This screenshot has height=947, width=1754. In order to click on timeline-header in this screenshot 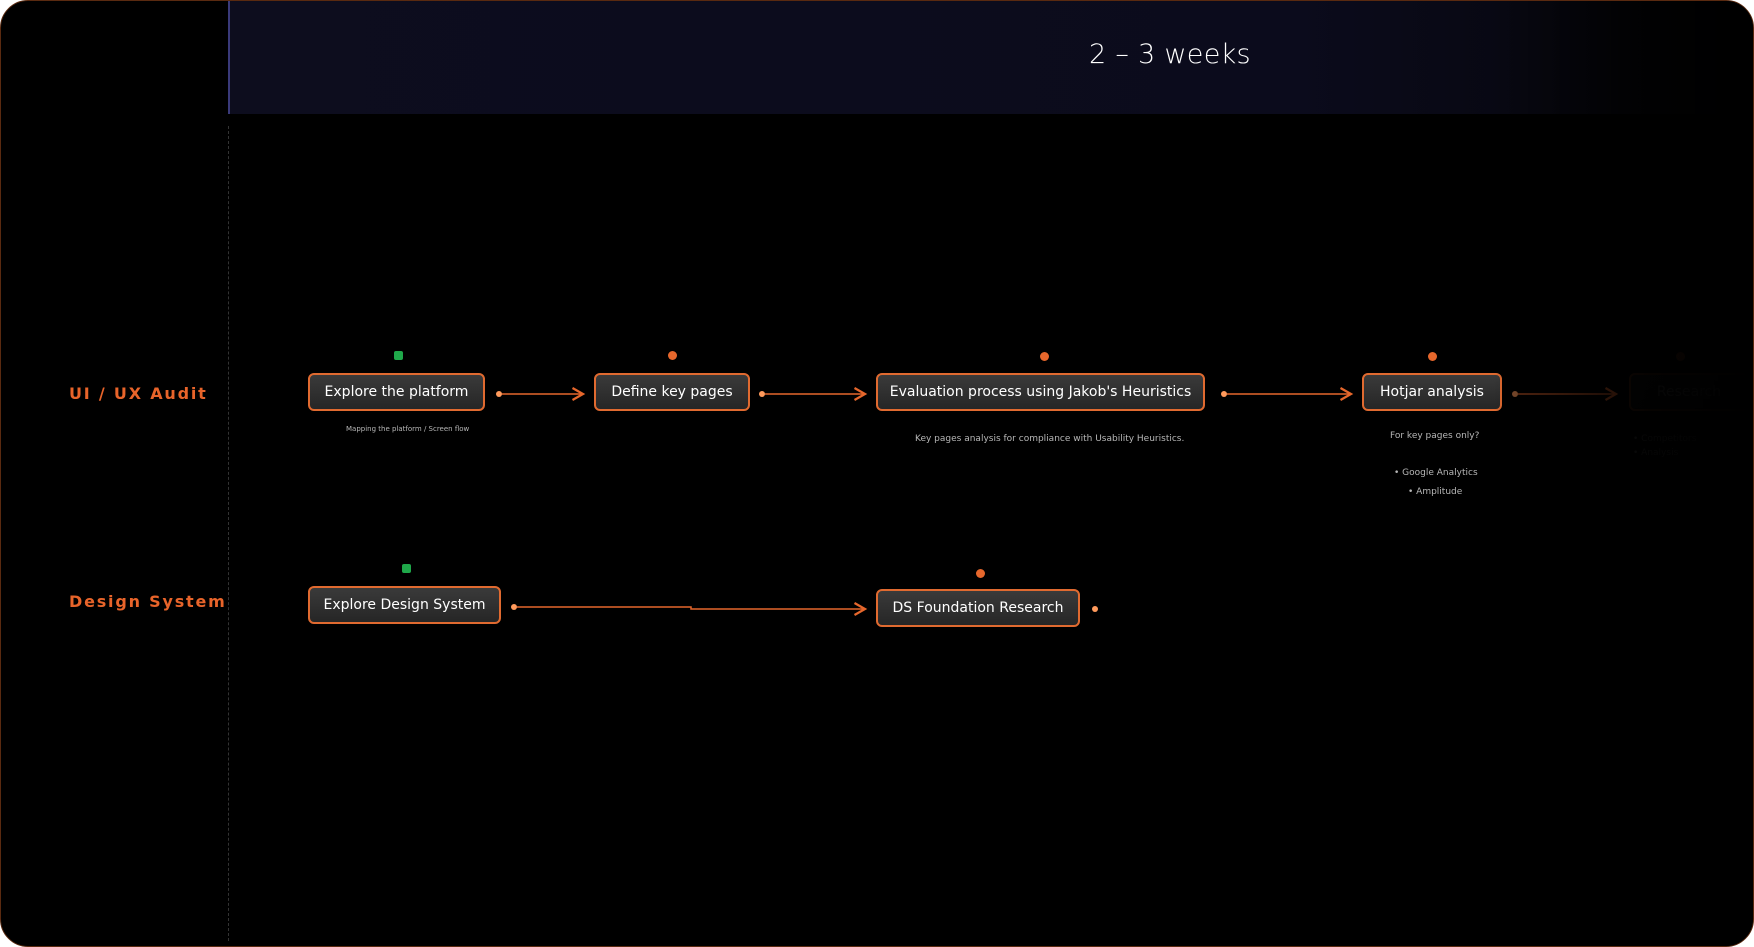, I will do `click(990, 57)`.